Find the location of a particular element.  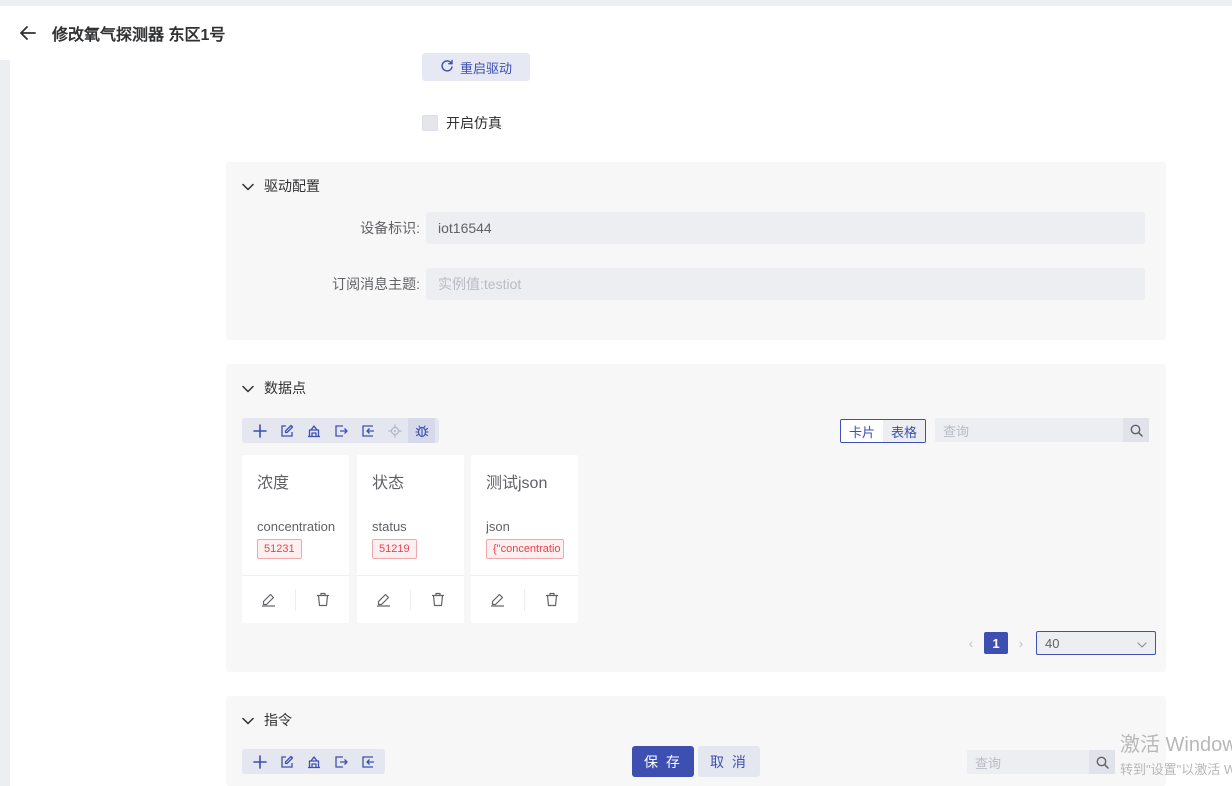

commands-header: 指令 is located at coordinates (267, 720).